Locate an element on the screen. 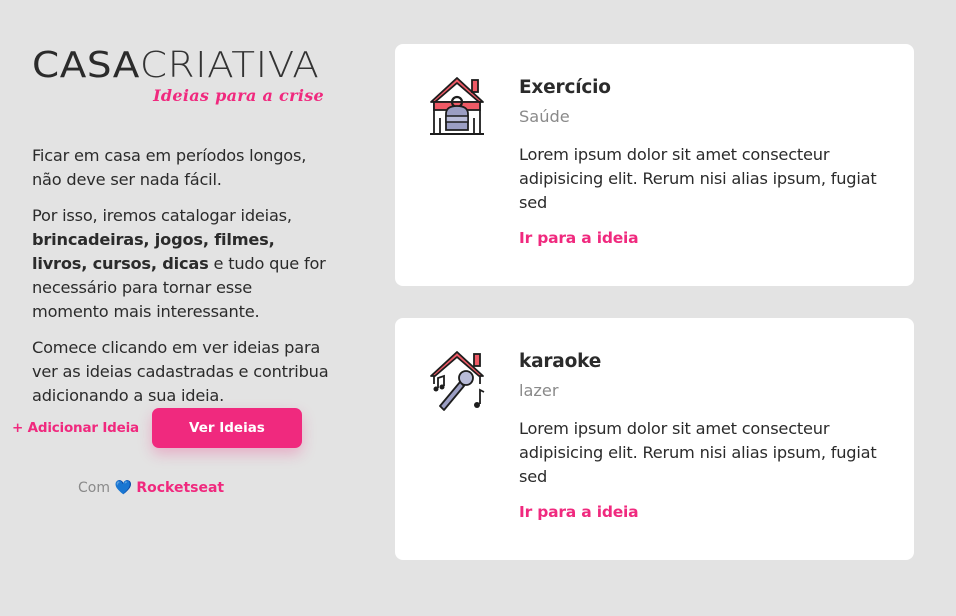 The height and width of the screenshot is (616, 956). logo-wordmark: CASACRIATIVA is located at coordinates (176, 65).